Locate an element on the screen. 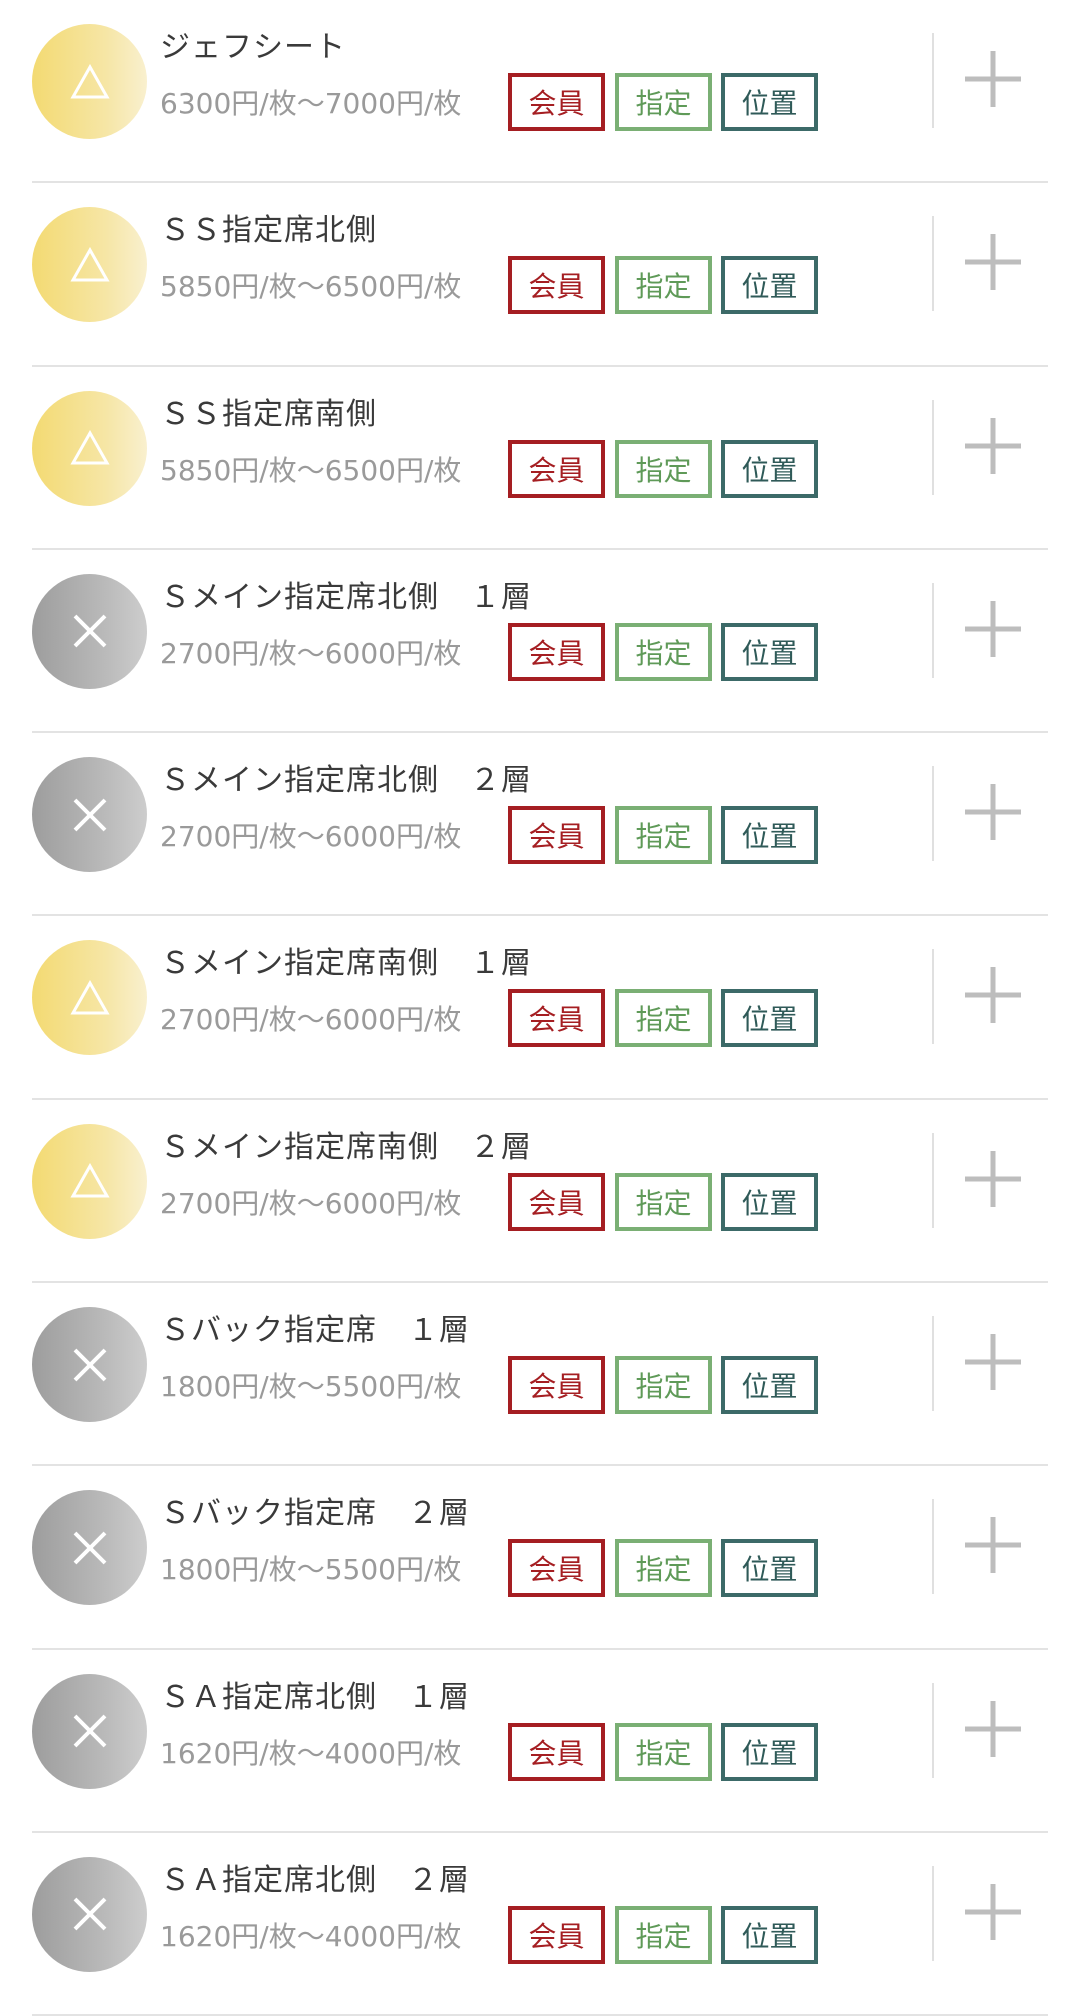 Image resolution: width=1080 pixels, height=2016 pixels. seat-name: Ｓメイン指定席南側 １層 is located at coordinates (346, 964).